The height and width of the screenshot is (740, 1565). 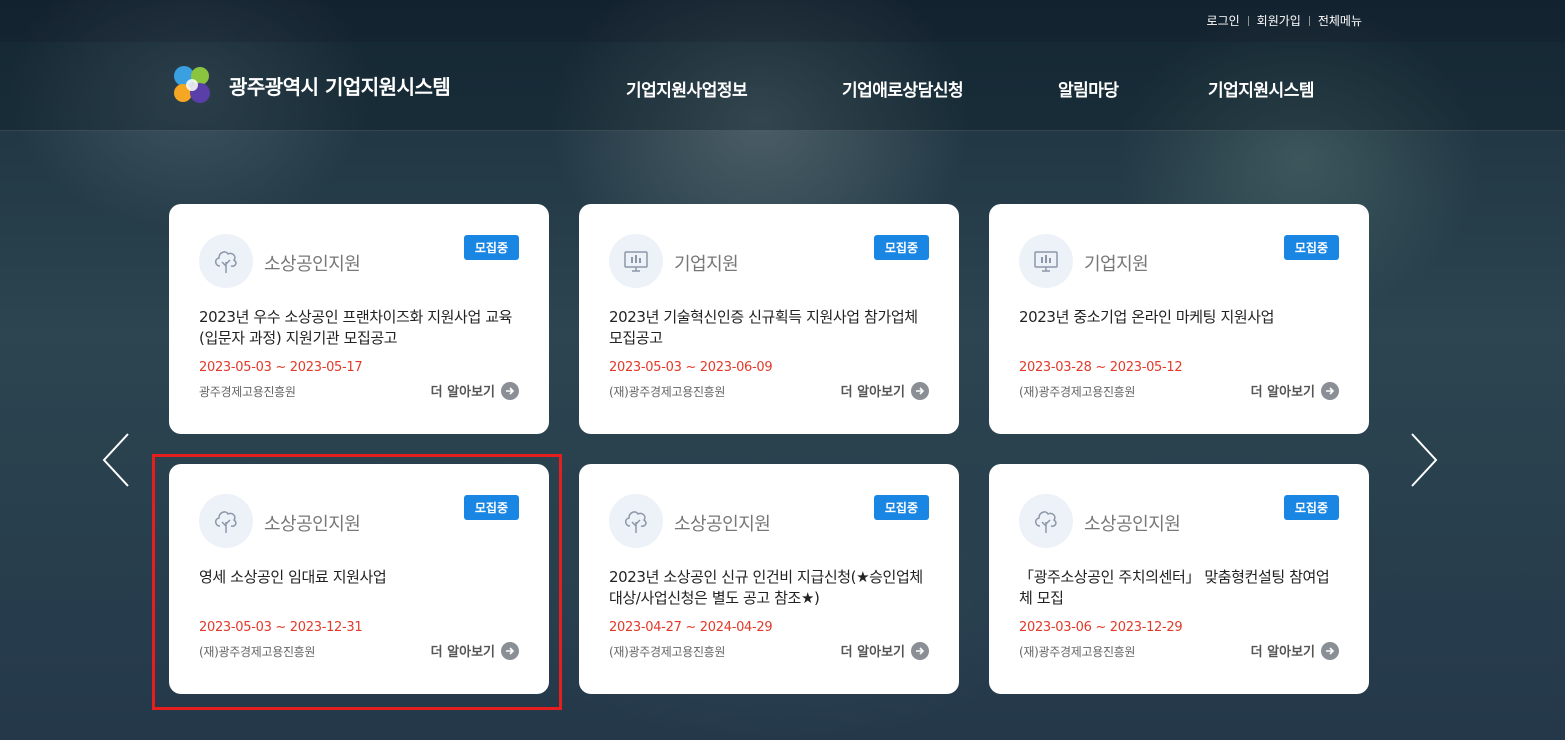 What do you see at coordinates (1279, 20) in the screenshot?
I see `signup-link: 회원가입` at bounding box center [1279, 20].